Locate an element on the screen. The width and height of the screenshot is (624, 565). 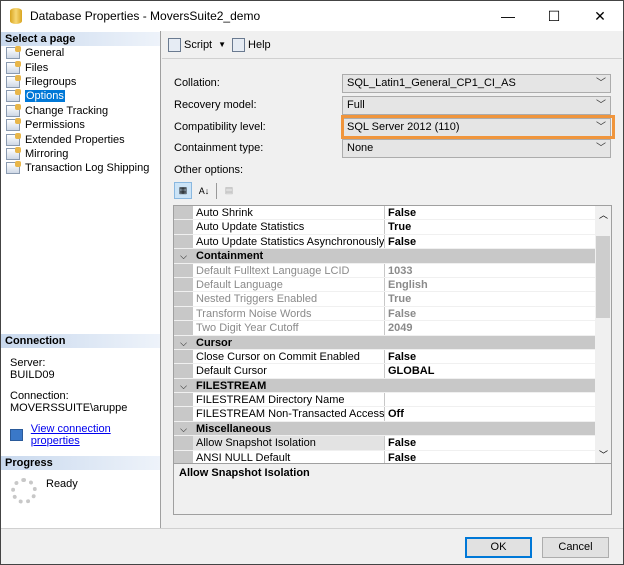
recovery-model-label: Recovery model: is located at coordinates (215, 105).